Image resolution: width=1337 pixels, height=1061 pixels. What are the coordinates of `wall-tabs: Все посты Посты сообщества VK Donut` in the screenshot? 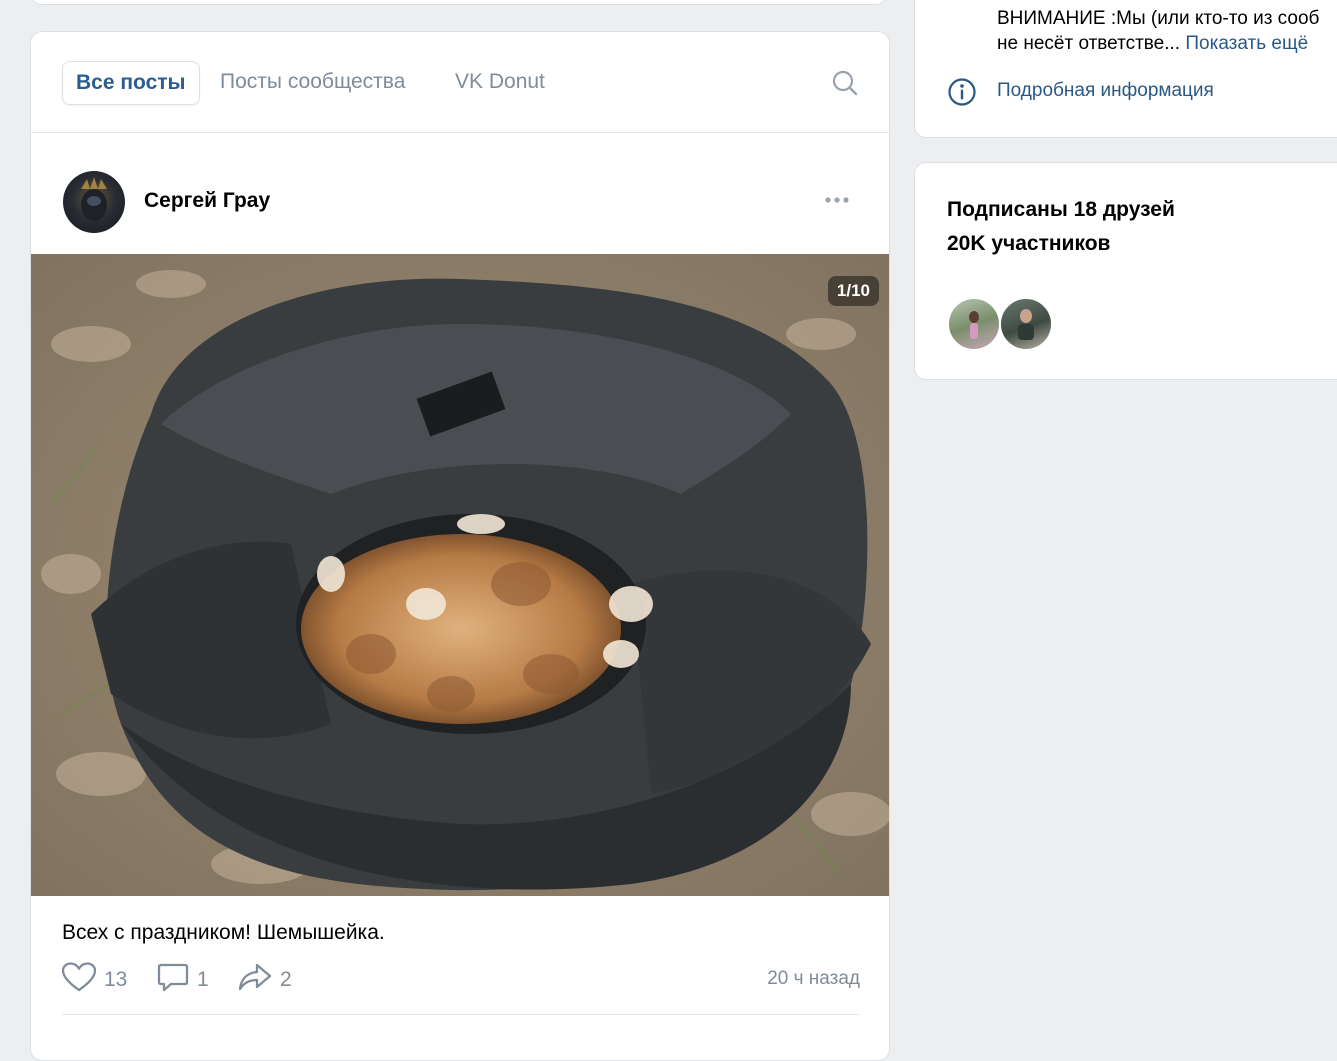 It's located at (460, 82).